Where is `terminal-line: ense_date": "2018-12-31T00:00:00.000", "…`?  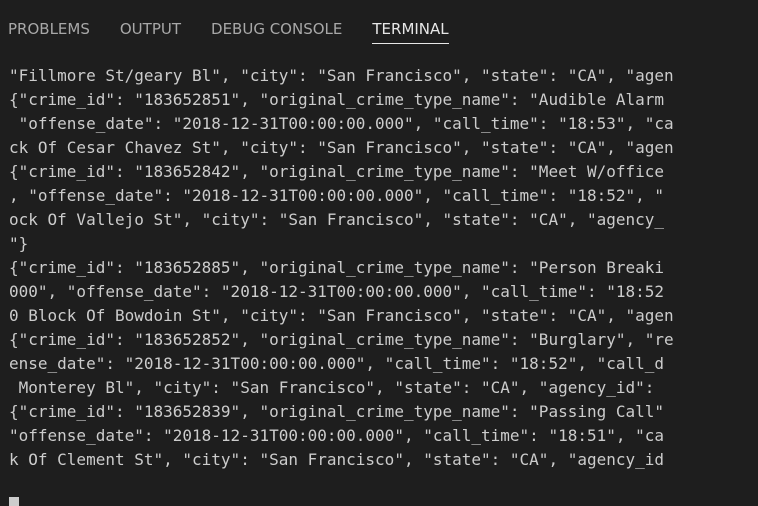 terminal-line: ense_date": "2018-12-31T00:00:00.000", "… is located at coordinates (337, 363).